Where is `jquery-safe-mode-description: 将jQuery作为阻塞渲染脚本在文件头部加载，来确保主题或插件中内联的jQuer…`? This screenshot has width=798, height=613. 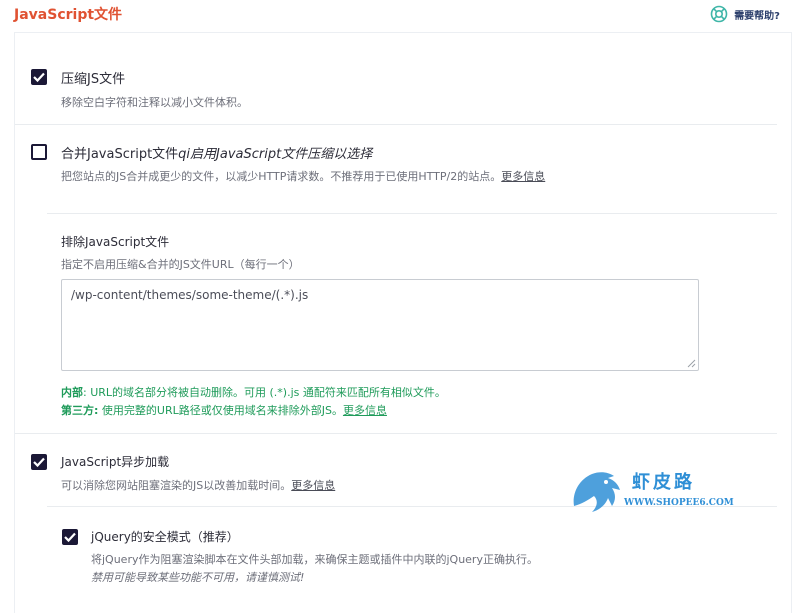 jquery-safe-mode-description: 将jQuery作为阻塞渲染脚本在文件头部加载，来确保主题或插件中内联的jQuer… is located at coordinates (314, 559).